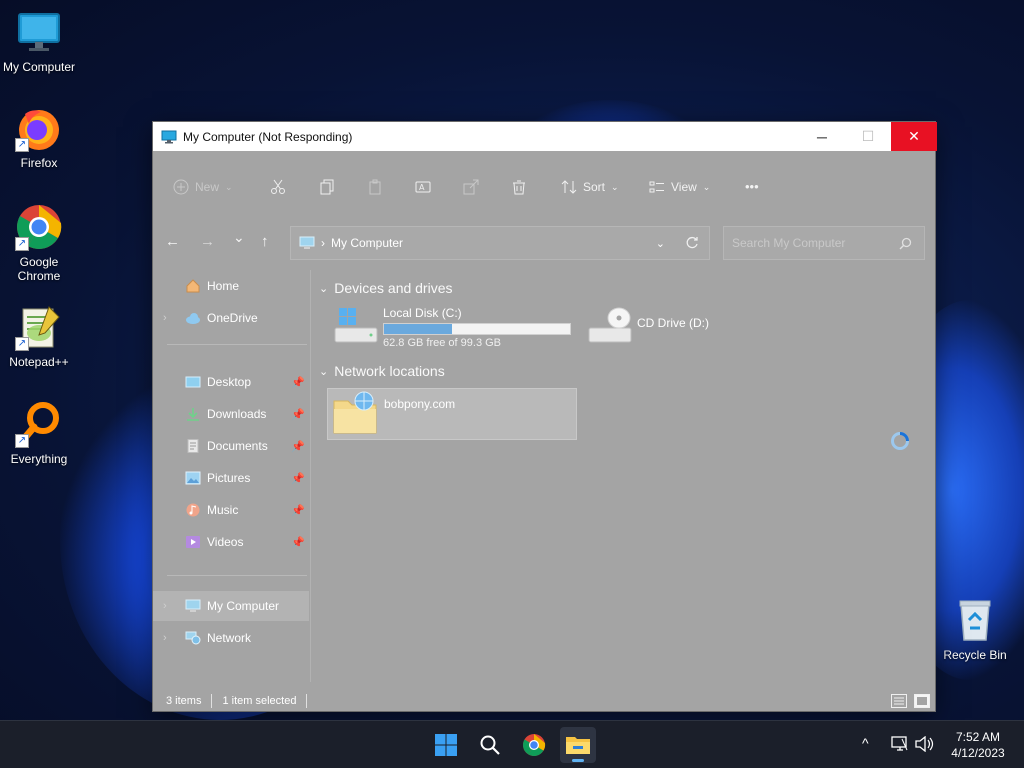 This screenshot has height=768, width=1024. What do you see at coordinates (545, 136) in the screenshot?
I see `title-bar: My Computer (Not Responding) ─ ☐ ✕` at bounding box center [545, 136].